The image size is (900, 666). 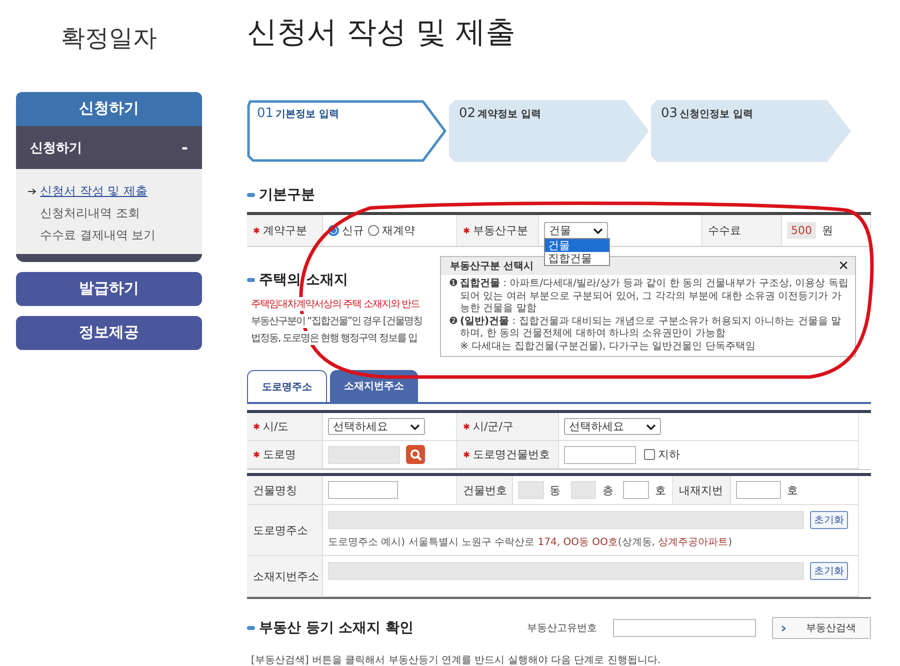 I want to click on field-label: 계약구분, so click(x=285, y=230).